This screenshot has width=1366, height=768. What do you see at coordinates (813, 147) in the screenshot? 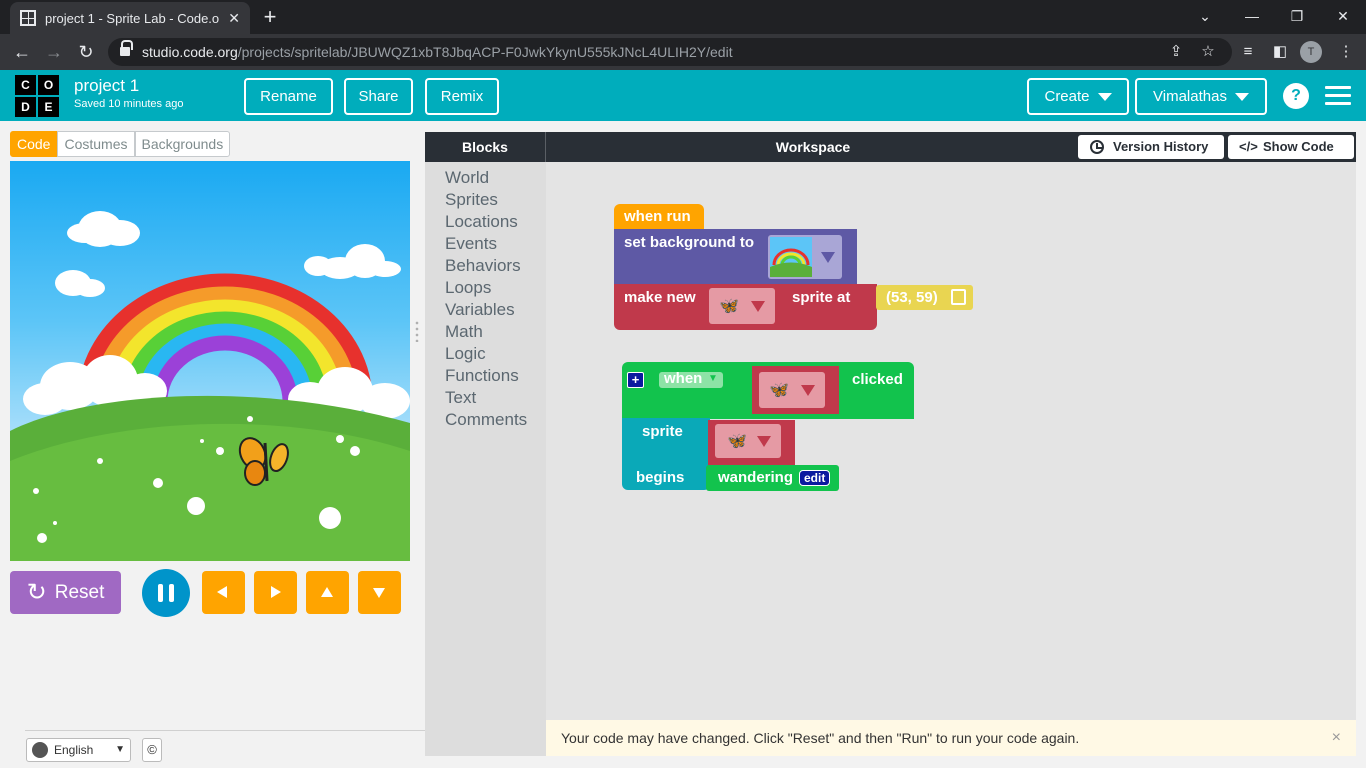
I see `workspace-title: Workspace` at bounding box center [813, 147].